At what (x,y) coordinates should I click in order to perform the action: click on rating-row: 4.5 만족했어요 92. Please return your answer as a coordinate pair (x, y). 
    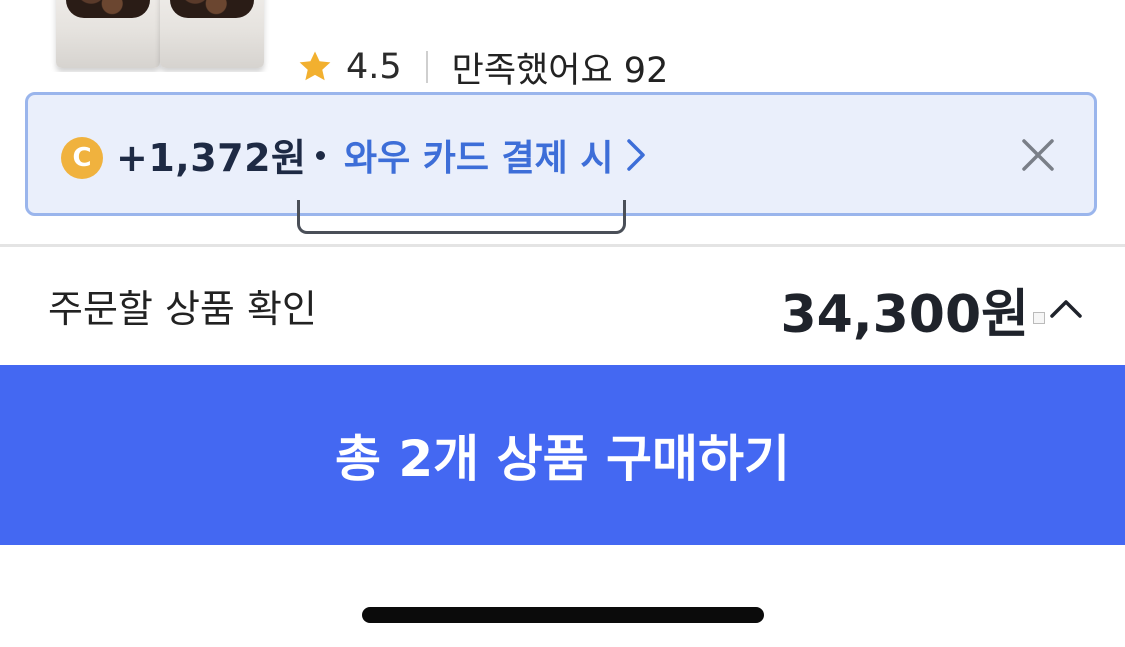
    Looking at the image, I should click on (482, 67).